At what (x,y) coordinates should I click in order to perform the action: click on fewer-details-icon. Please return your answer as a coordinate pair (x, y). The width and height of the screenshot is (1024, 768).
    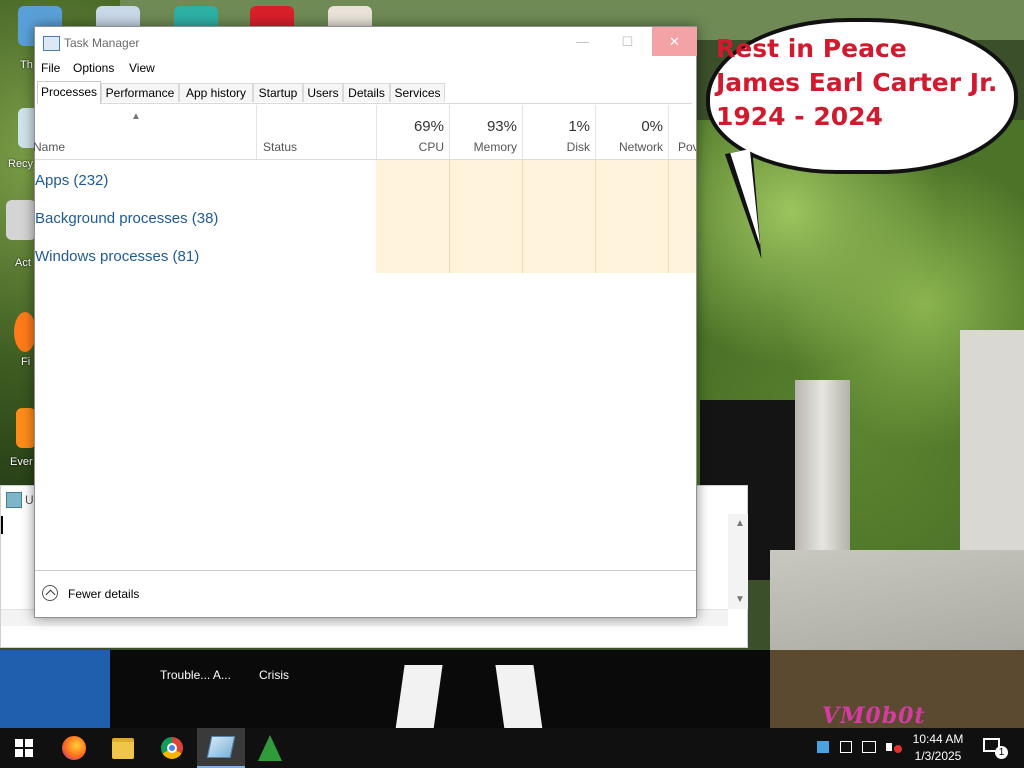
    Looking at the image, I should click on (50, 593).